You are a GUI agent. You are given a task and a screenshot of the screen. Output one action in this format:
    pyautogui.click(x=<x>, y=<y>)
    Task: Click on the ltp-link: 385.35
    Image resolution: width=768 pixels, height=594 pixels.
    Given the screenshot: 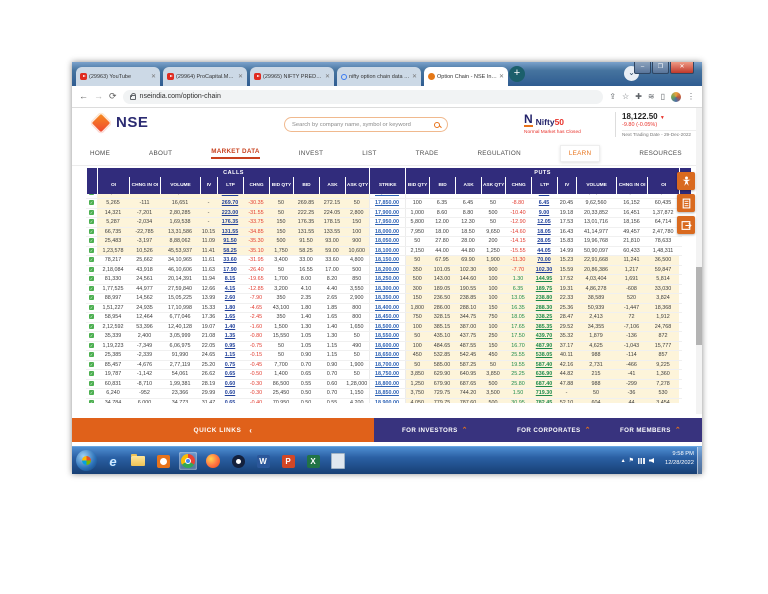 What is the action you would take?
    pyautogui.click(x=544, y=327)
    